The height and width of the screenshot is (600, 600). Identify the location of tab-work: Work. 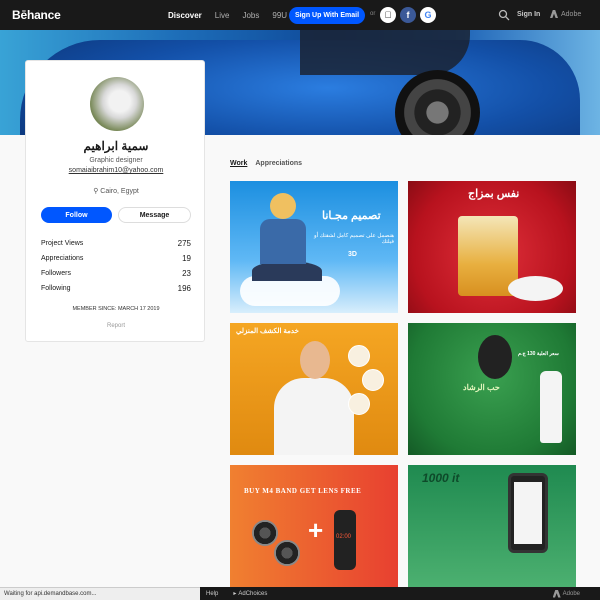
(238, 163).